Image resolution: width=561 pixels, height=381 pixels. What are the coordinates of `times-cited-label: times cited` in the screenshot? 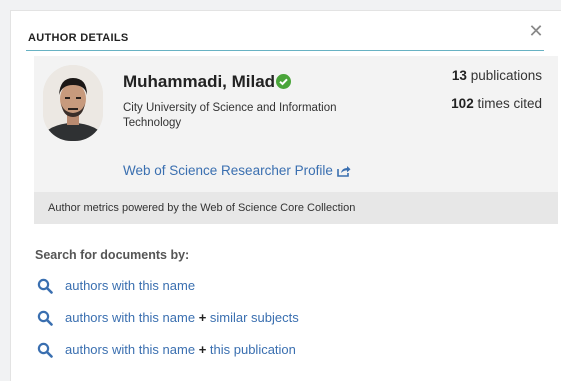 It's located at (509, 103).